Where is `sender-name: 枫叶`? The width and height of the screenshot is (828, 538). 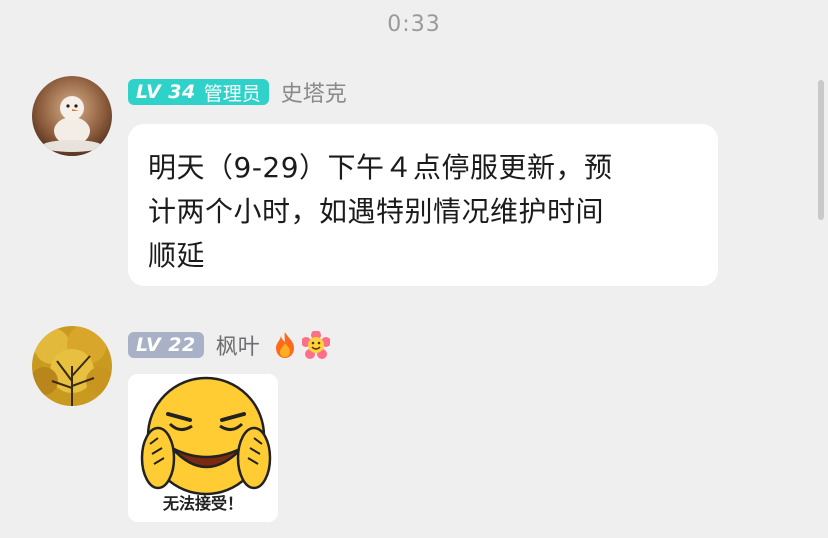 sender-name: 枫叶 is located at coordinates (238, 345).